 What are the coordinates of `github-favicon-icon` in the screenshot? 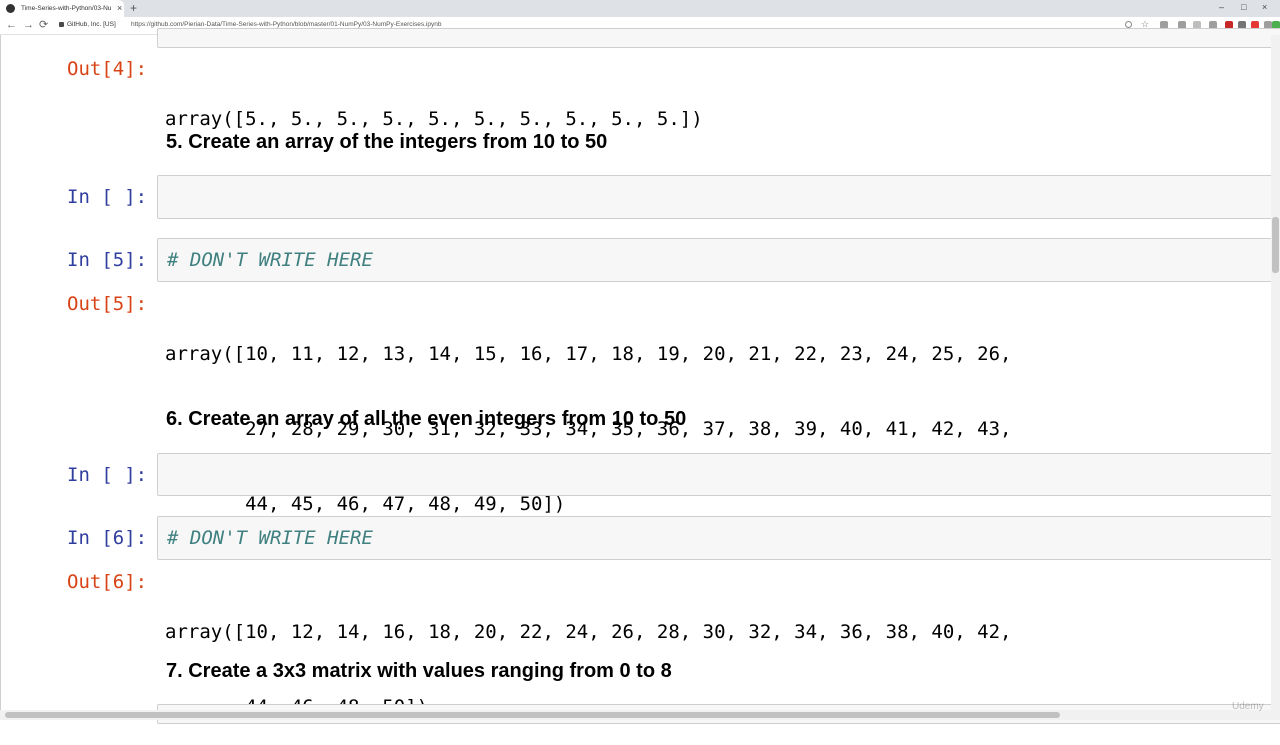 It's located at (10, 8).